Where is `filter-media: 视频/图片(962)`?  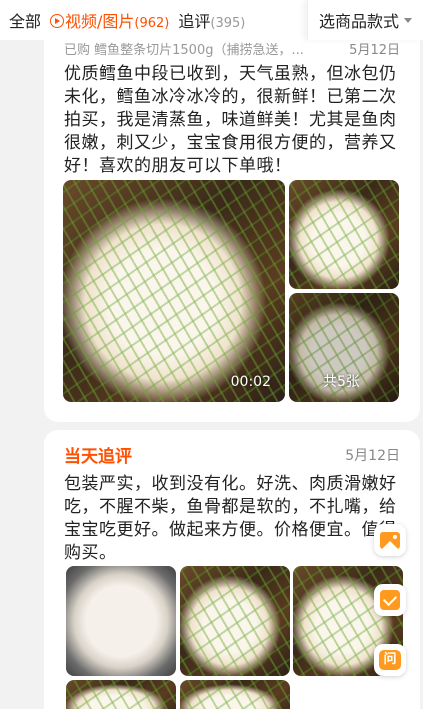 filter-media: 视频/图片(962) is located at coordinates (105, 20).